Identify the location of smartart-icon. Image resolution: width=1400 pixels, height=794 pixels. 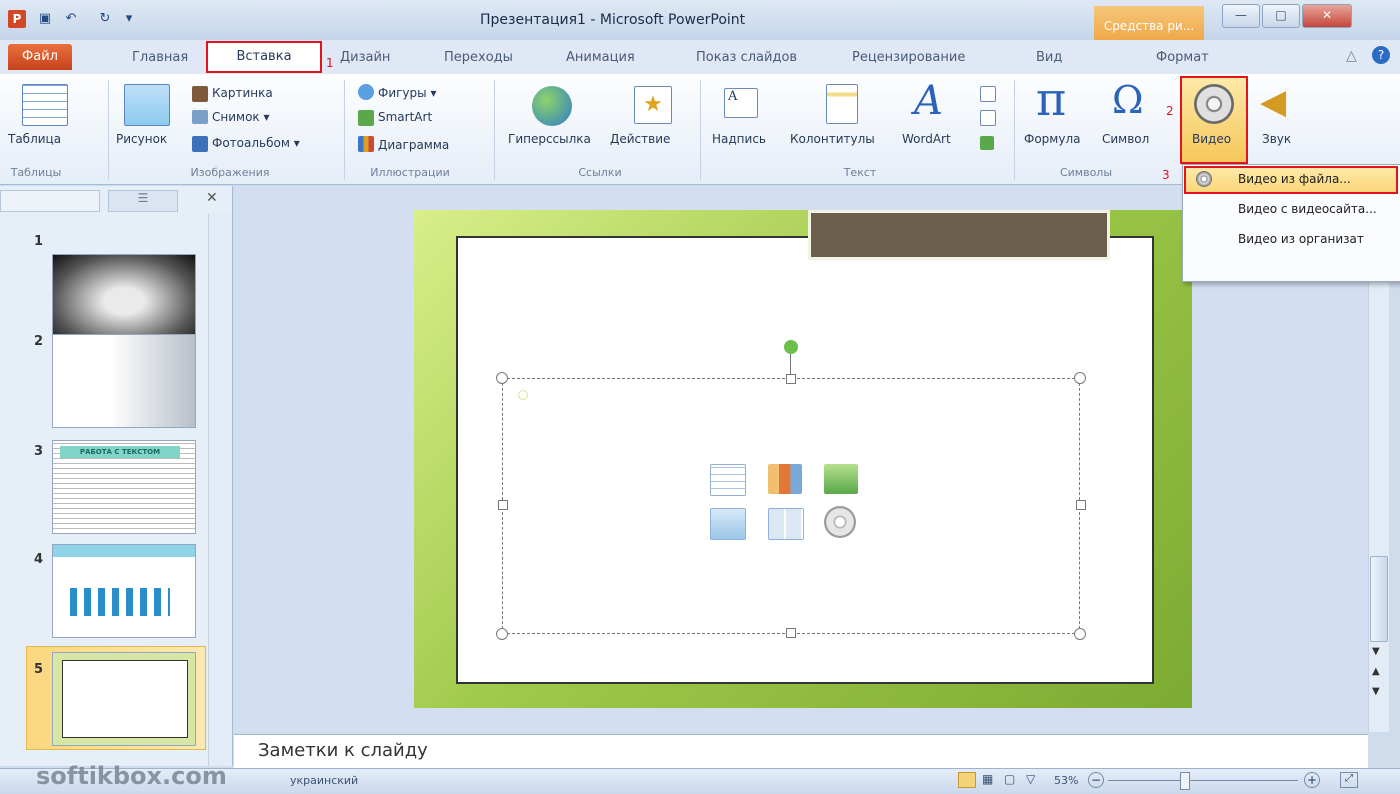
(366, 118).